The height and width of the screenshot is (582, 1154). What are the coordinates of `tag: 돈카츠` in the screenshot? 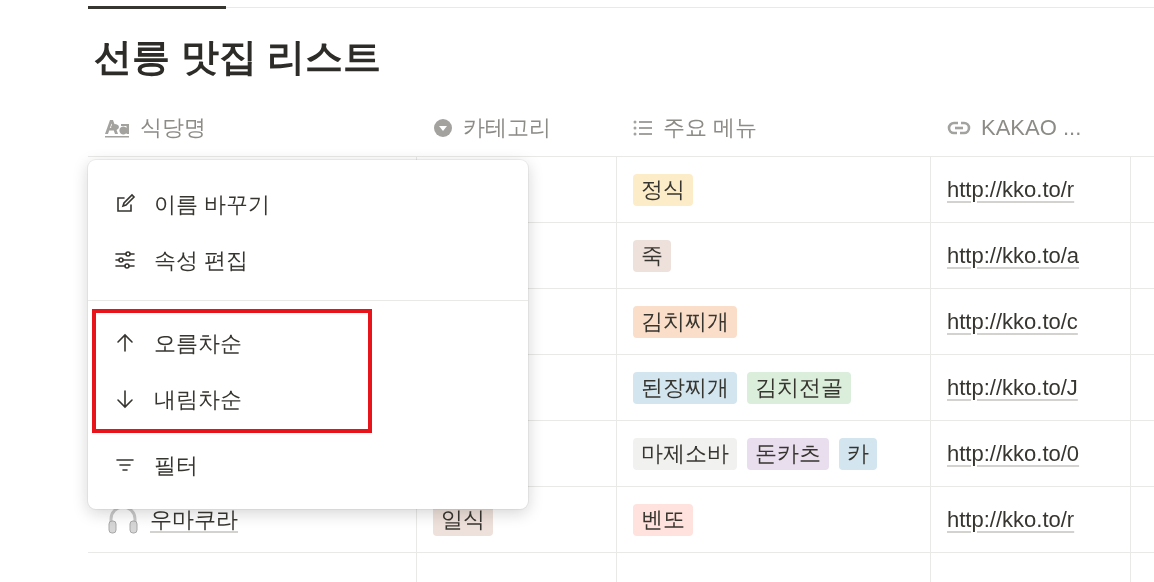 It's located at (788, 453).